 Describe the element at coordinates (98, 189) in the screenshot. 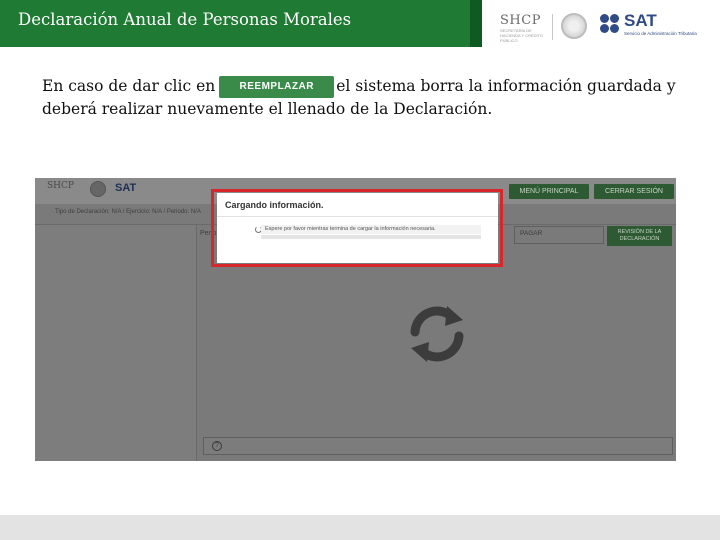

I see `mini-seal-icon` at that location.